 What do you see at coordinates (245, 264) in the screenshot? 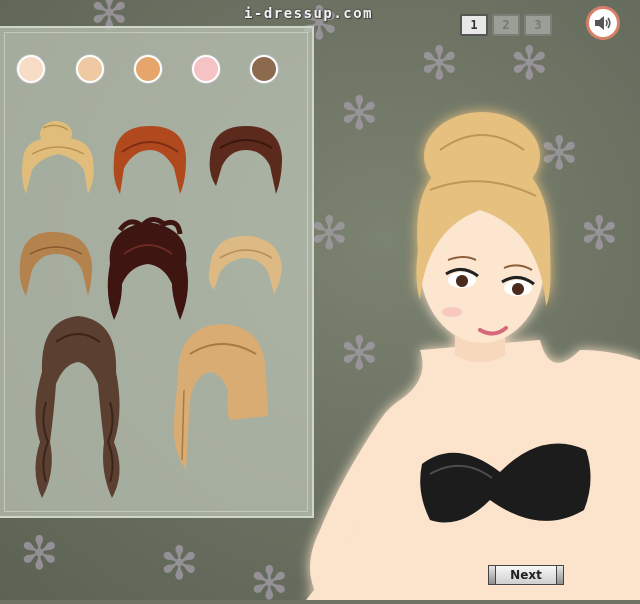
I see `hair-option-blonde-swept` at bounding box center [245, 264].